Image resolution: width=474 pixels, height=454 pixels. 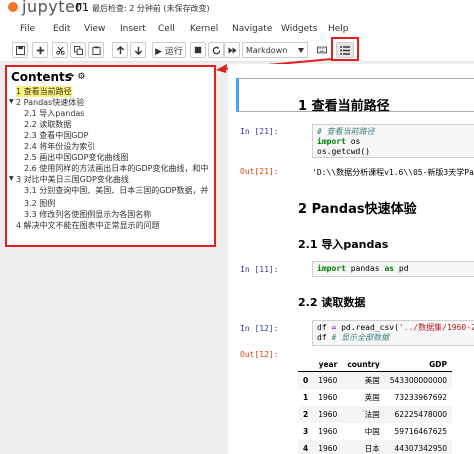 What do you see at coordinates (169, 50) in the screenshot?
I see `run-button: ▶ 运行` at bounding box center [169, 50].